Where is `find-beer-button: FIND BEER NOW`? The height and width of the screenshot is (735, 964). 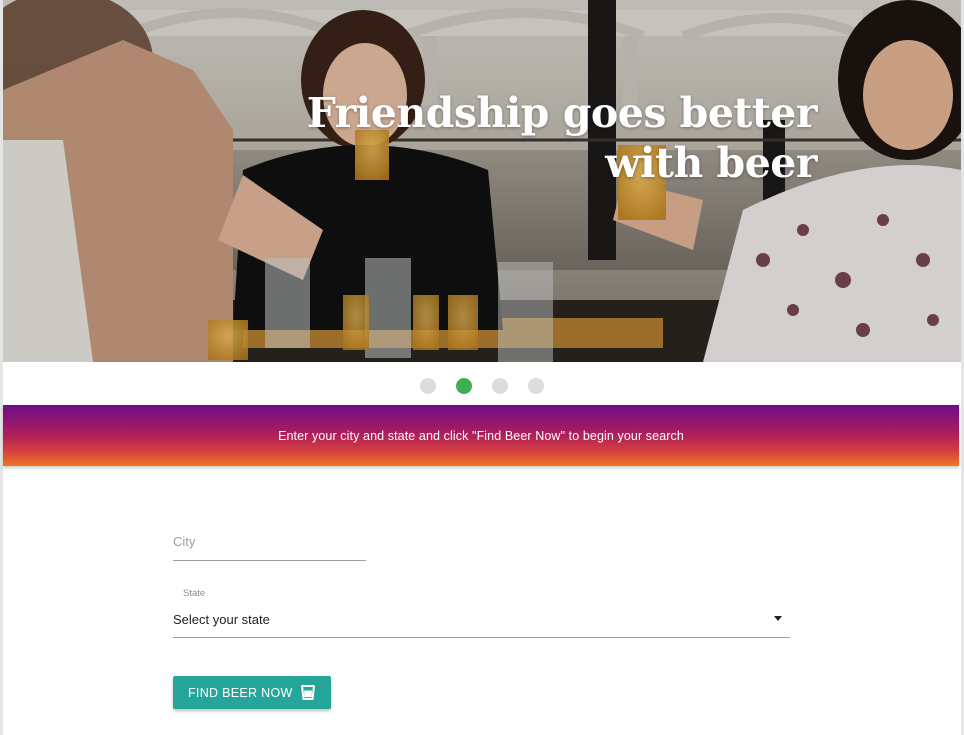
find-beer-button: FIND BEER NOW is located at coordinates (252, 692).